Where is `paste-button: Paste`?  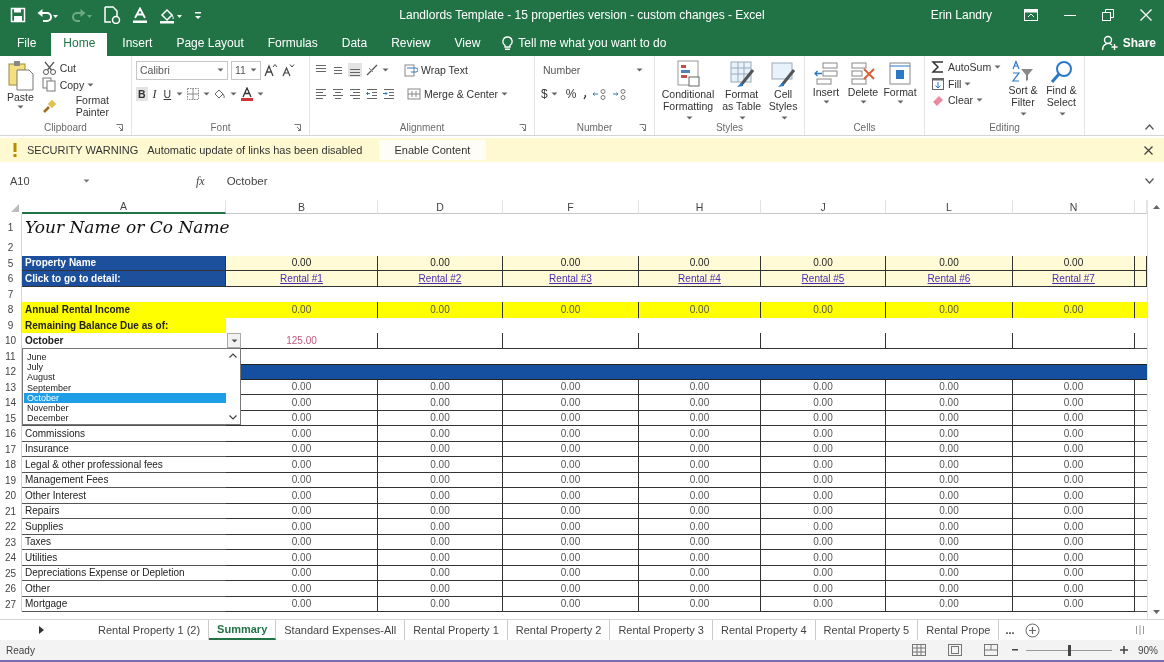 paste-button: Paste is located at coordinates (20, 84).